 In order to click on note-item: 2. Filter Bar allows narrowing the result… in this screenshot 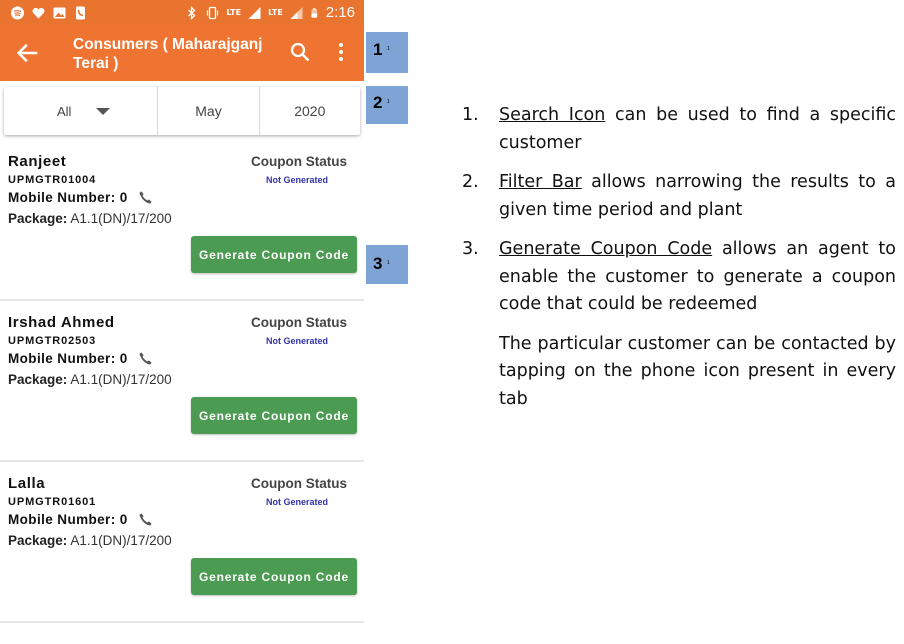, I will do `click(679, 196)`.